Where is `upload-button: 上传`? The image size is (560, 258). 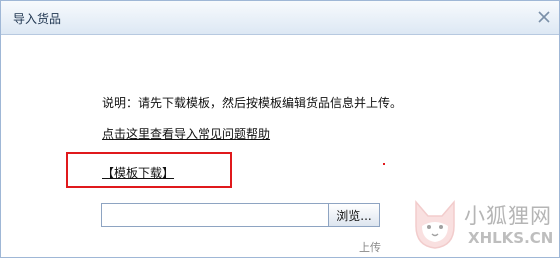 upload-button: 上传 is located at coordinates (370, 247).